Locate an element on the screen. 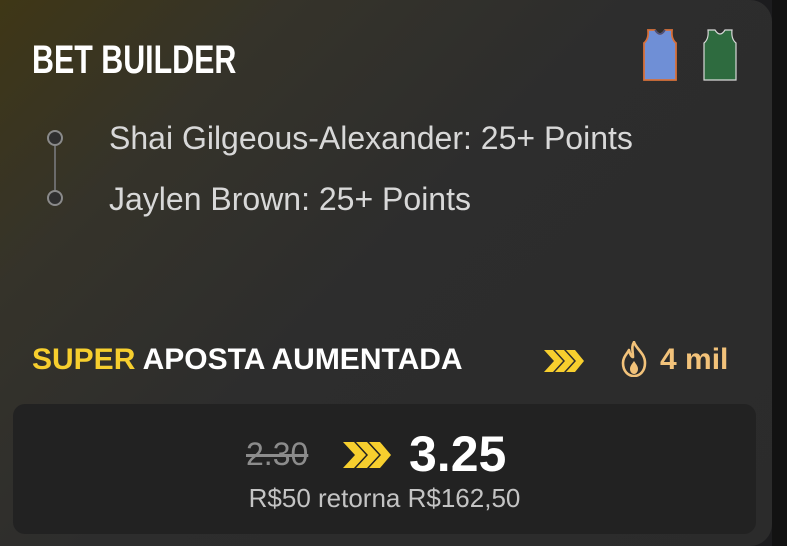  odds-row: 2.30 3.25 is located at coordinates (384, 454).